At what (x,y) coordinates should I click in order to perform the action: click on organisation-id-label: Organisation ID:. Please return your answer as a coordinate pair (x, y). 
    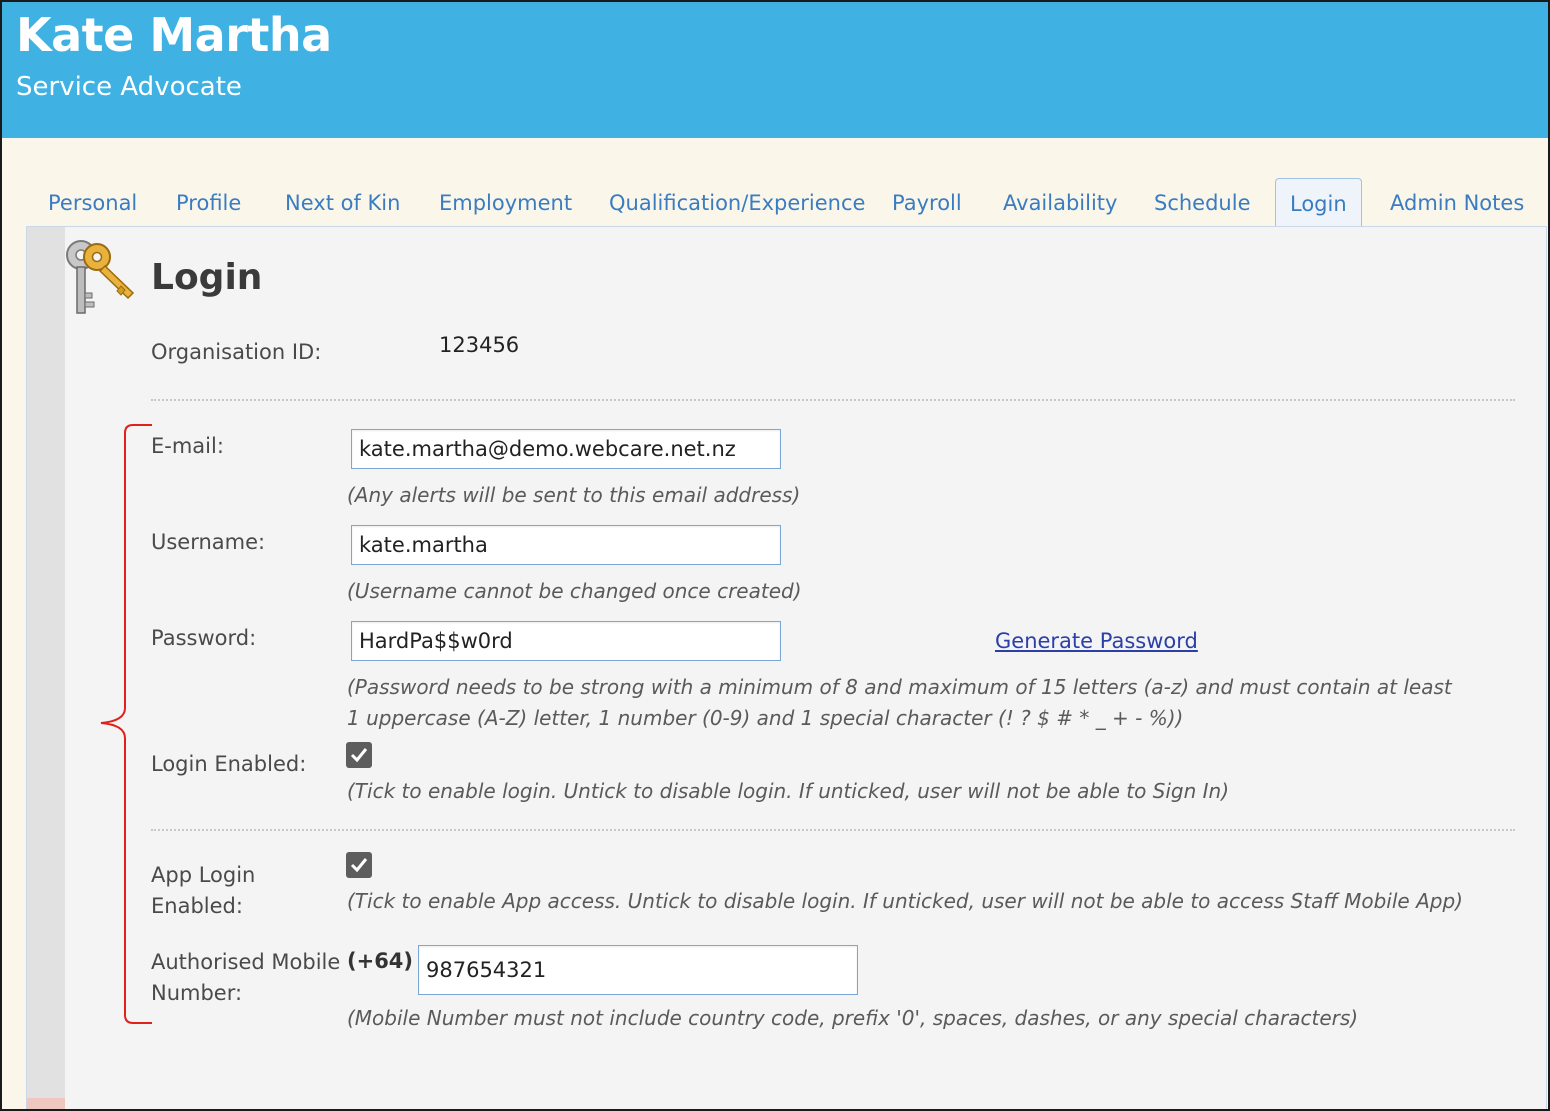
    Looking at the image, I should click on (236, 352).